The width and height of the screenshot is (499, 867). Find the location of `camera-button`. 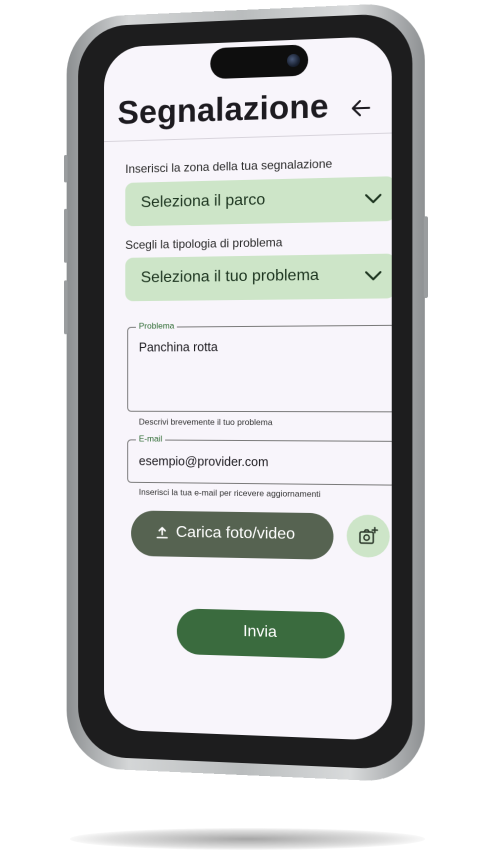

camera-button is located at coordinates (368, 536).